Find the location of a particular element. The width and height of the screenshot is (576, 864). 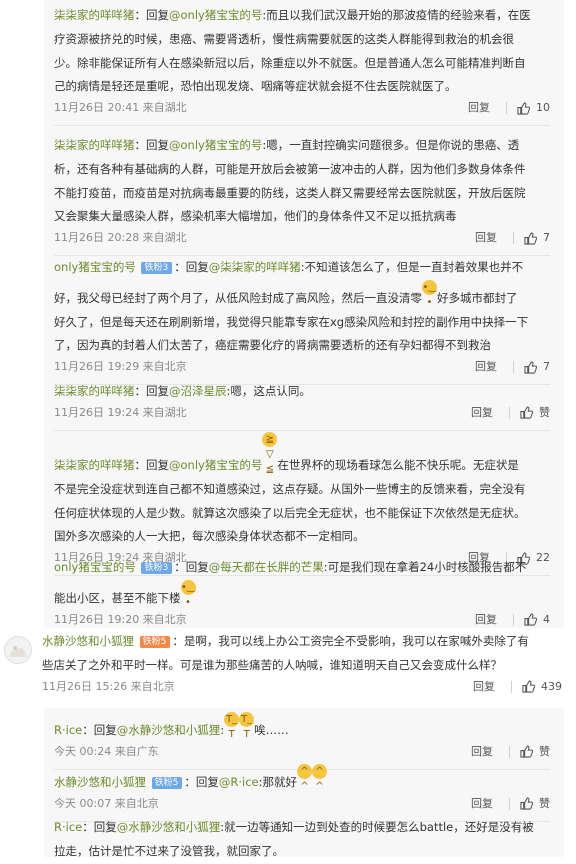

comment-text: 些店关了之外和平时一样。可是谁为那些痛苦的人呐喊，谁知道明天自己又会变成什么样？ is located at coordinates (272, 664).